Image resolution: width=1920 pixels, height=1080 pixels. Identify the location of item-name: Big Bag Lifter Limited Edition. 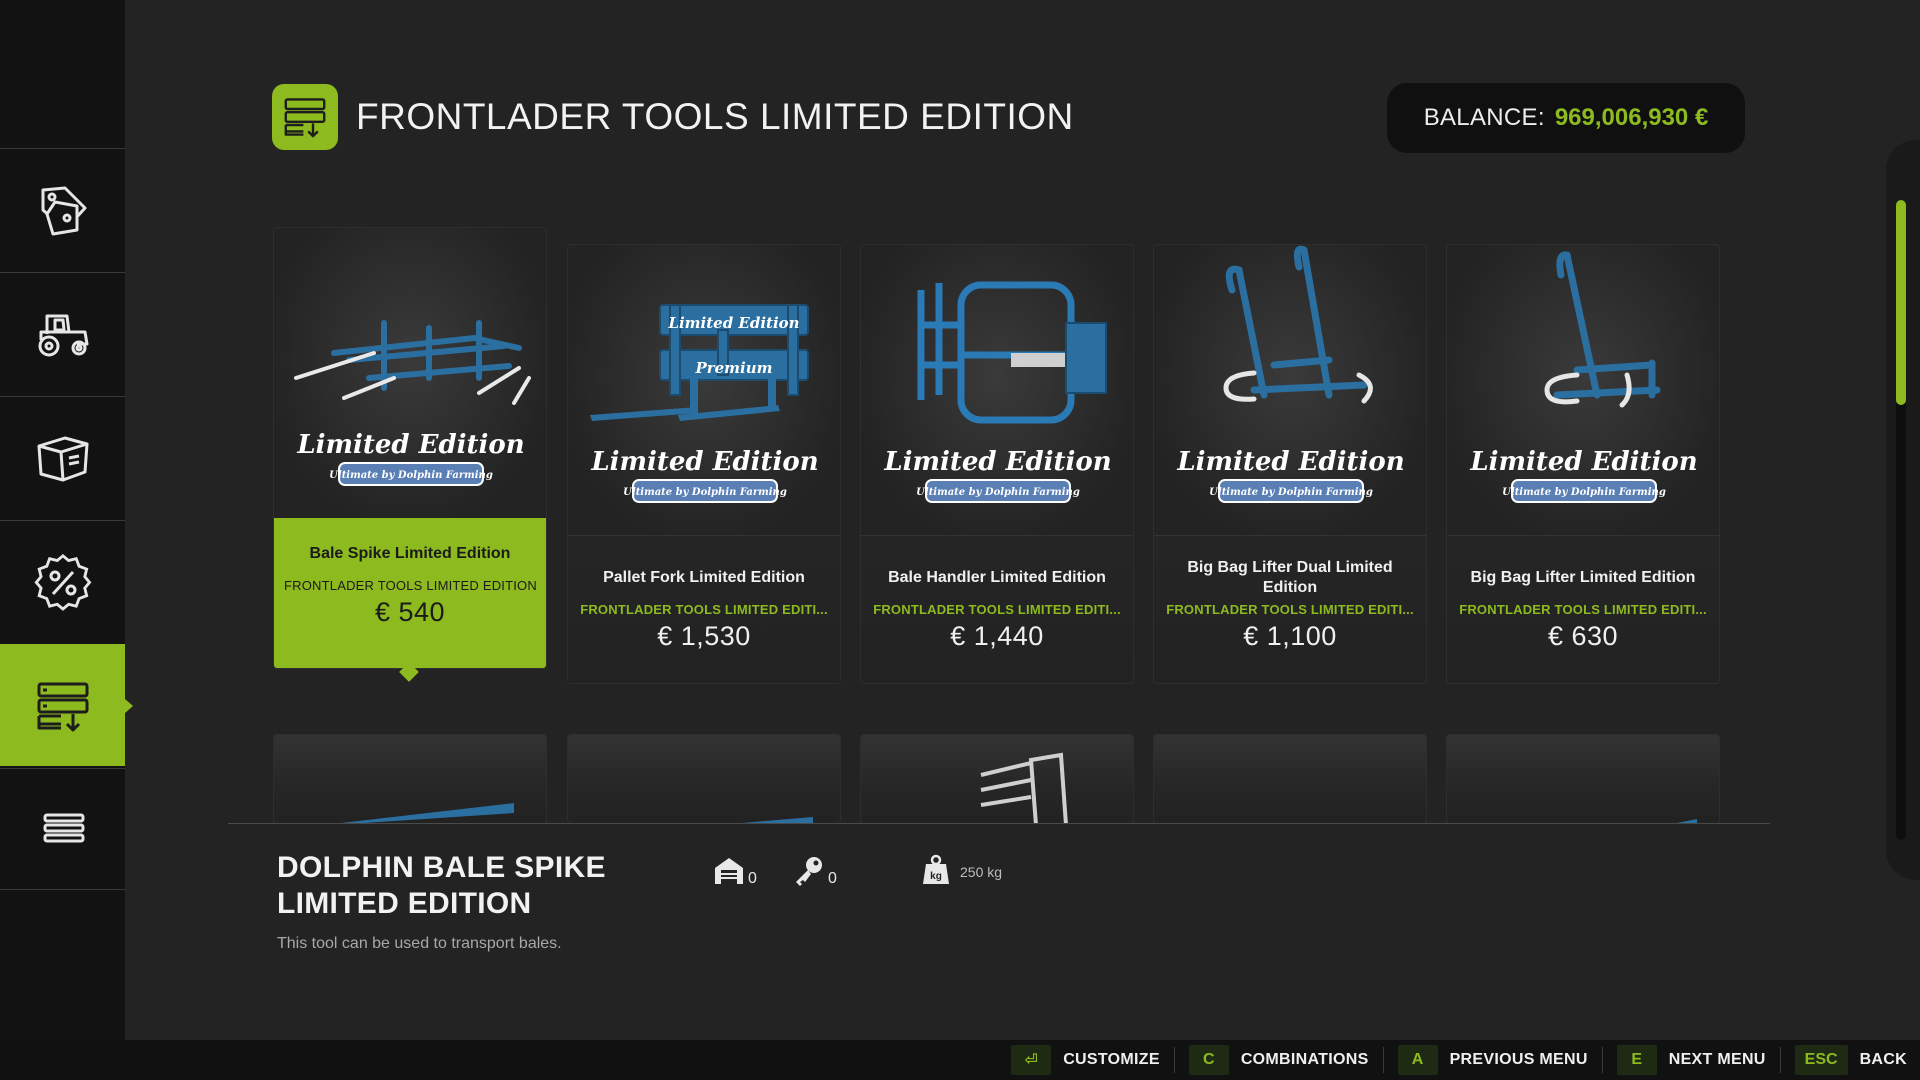
(1583, 577).